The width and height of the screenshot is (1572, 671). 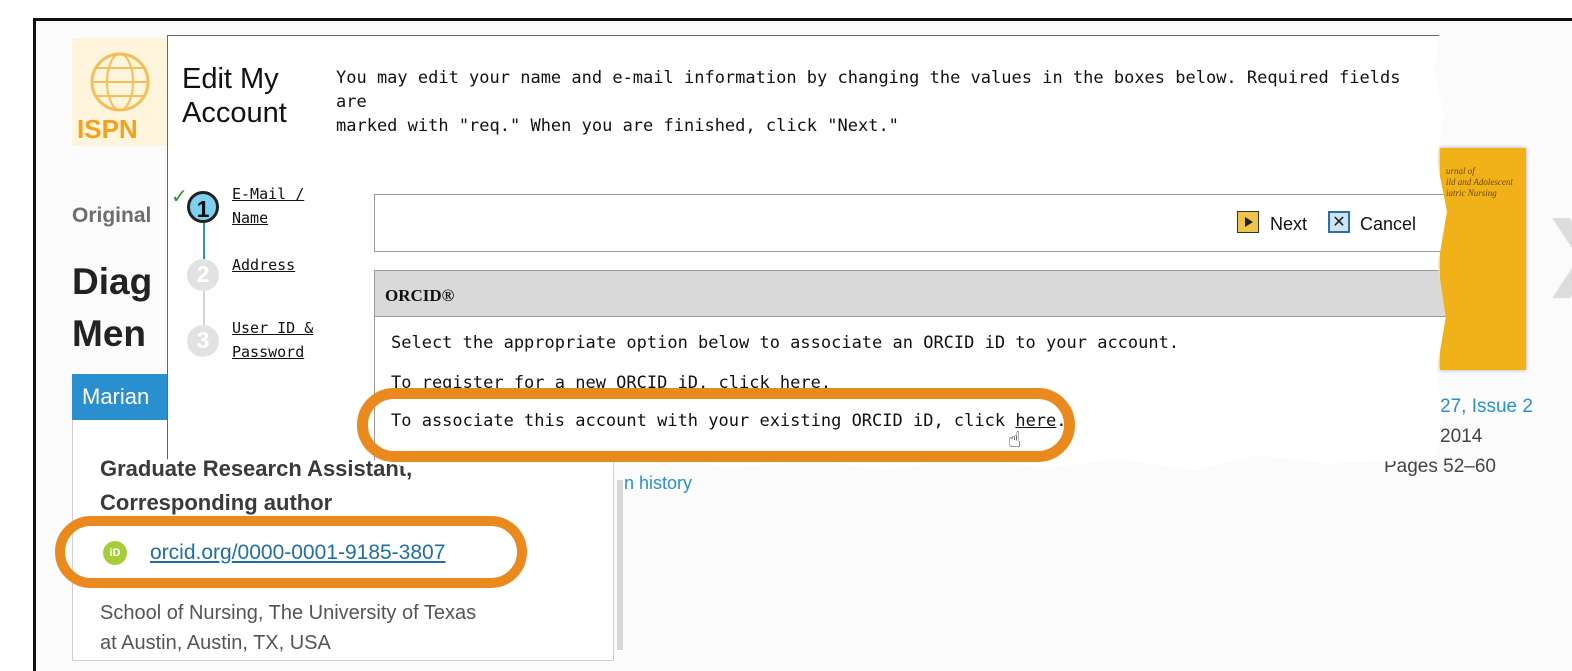 I want to click on column-divider, so click(x=620, y=565).